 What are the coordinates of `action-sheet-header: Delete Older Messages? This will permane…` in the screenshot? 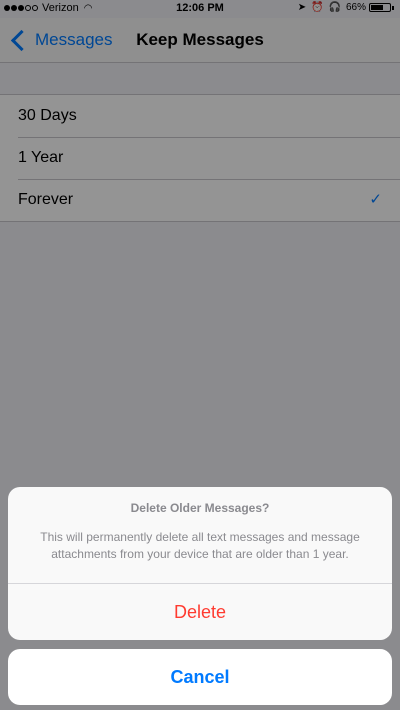 It's located at (200, 535).